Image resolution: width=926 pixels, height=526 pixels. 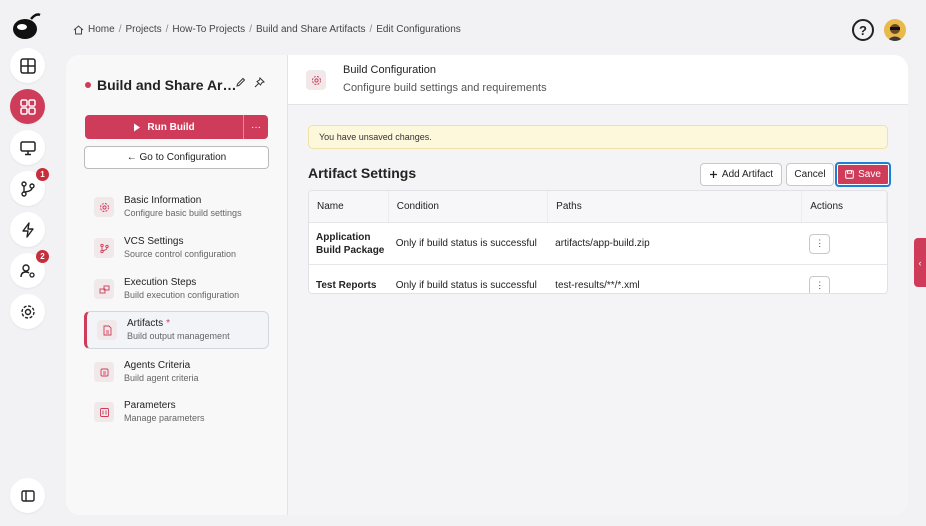 I want to click on avatar-image, so click(x=895, y=32).